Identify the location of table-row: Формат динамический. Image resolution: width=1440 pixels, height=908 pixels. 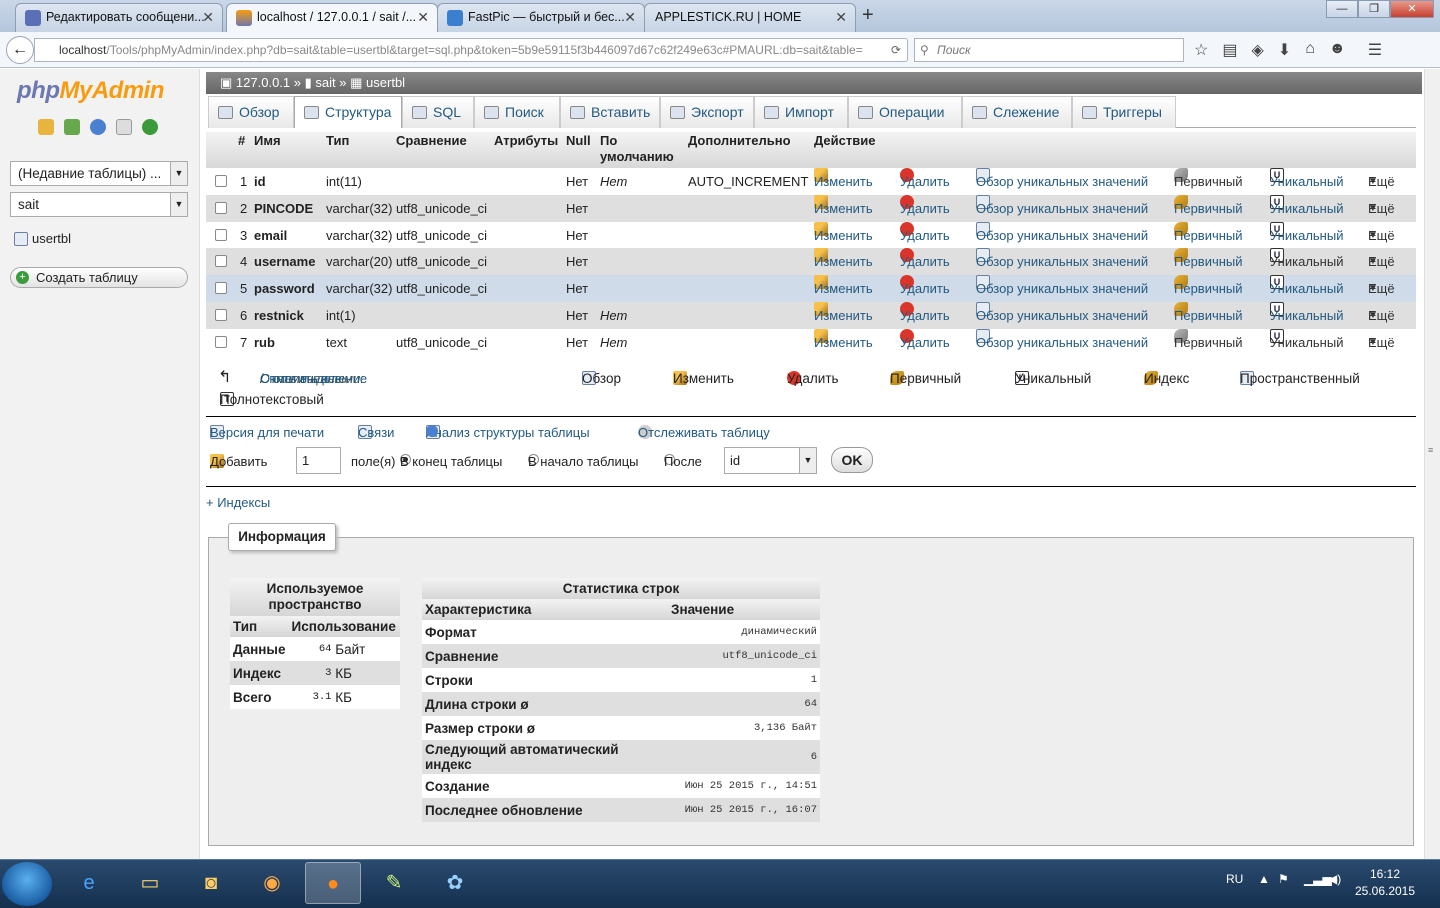
(621, 632).